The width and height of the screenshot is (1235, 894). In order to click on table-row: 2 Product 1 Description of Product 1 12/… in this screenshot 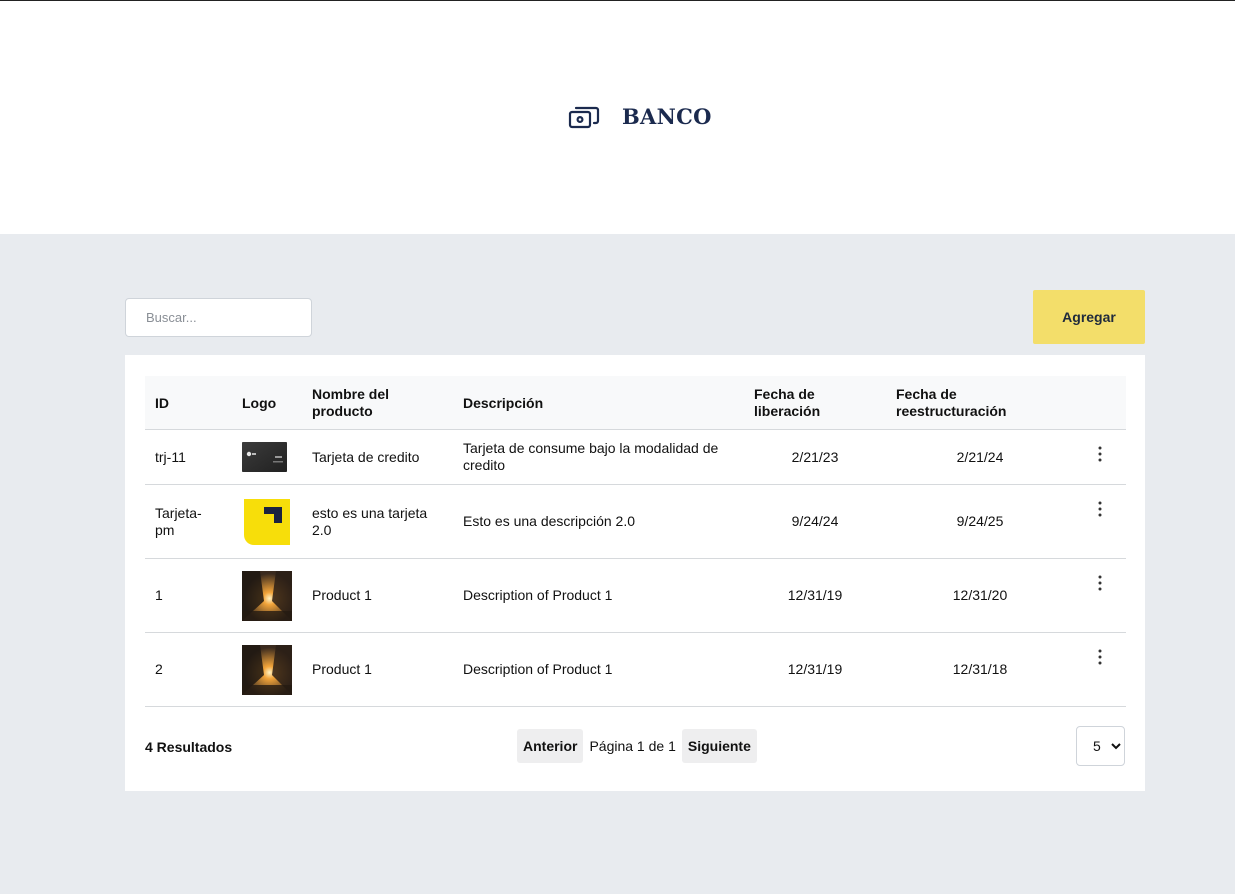, I will do `click(635, 670)`.